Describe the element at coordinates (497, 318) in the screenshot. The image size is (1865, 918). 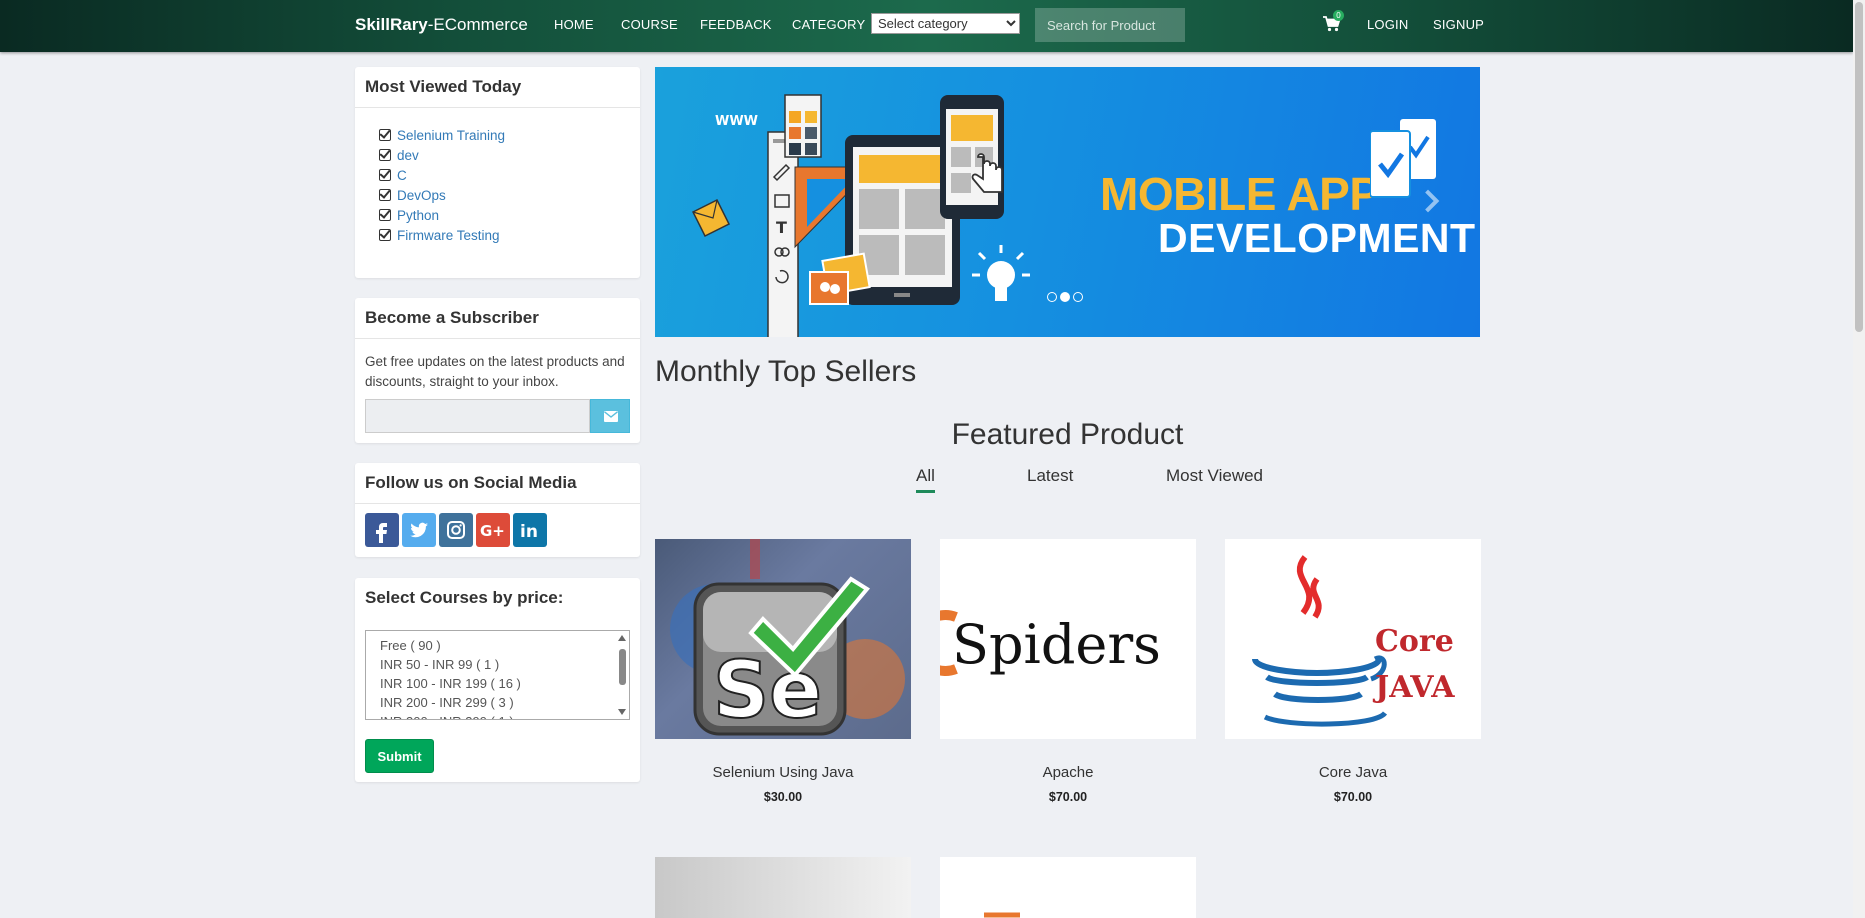
I see `subscriber-title: Become a Subscriber` at that location.